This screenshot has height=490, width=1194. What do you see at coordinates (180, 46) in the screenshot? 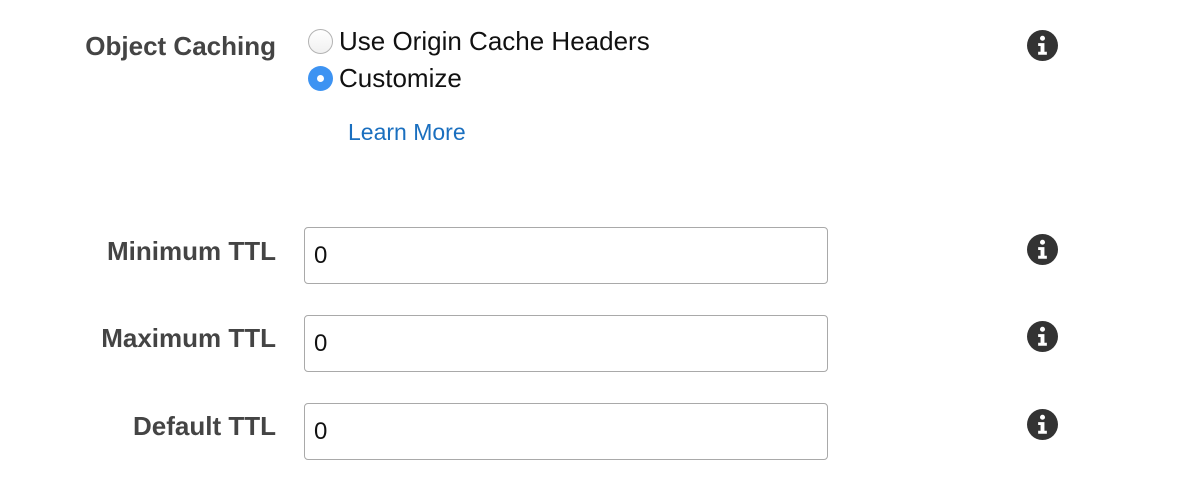
I see `object-caching-label: Object Caching` at bounding box center [180, 46].